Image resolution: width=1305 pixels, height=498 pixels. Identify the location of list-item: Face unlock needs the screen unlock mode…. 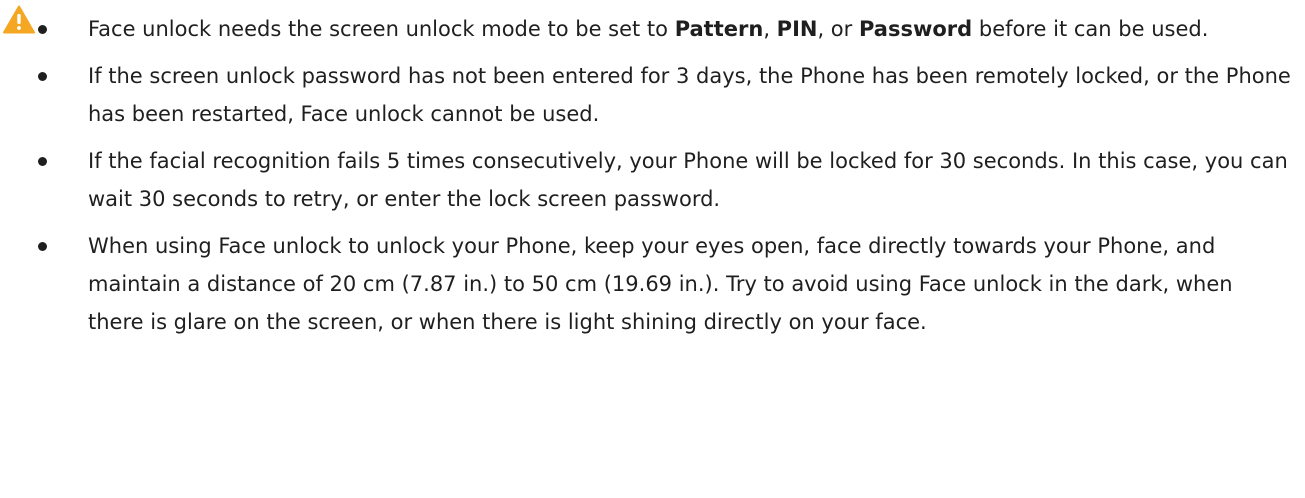
(665, 29).